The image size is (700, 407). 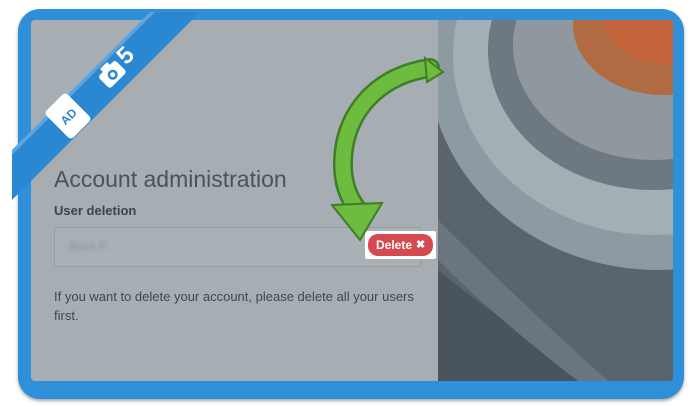 I want to click on delete-user-button: Delete ✖, so click(x=401, y=245).